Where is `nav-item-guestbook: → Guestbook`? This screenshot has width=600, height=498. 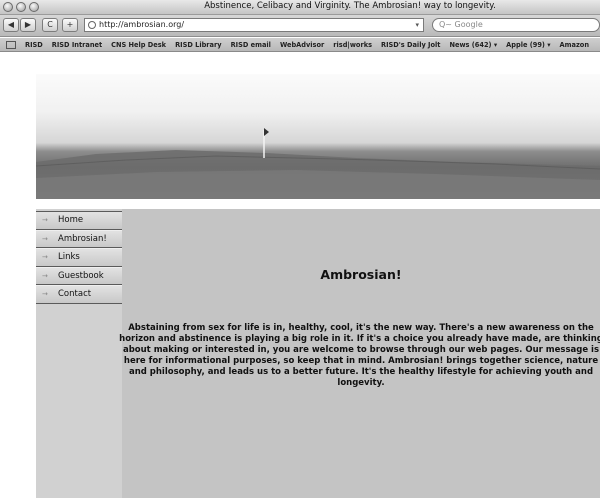 nav-item-guestbook: → Guestbook is located at coordinates (79, 275).